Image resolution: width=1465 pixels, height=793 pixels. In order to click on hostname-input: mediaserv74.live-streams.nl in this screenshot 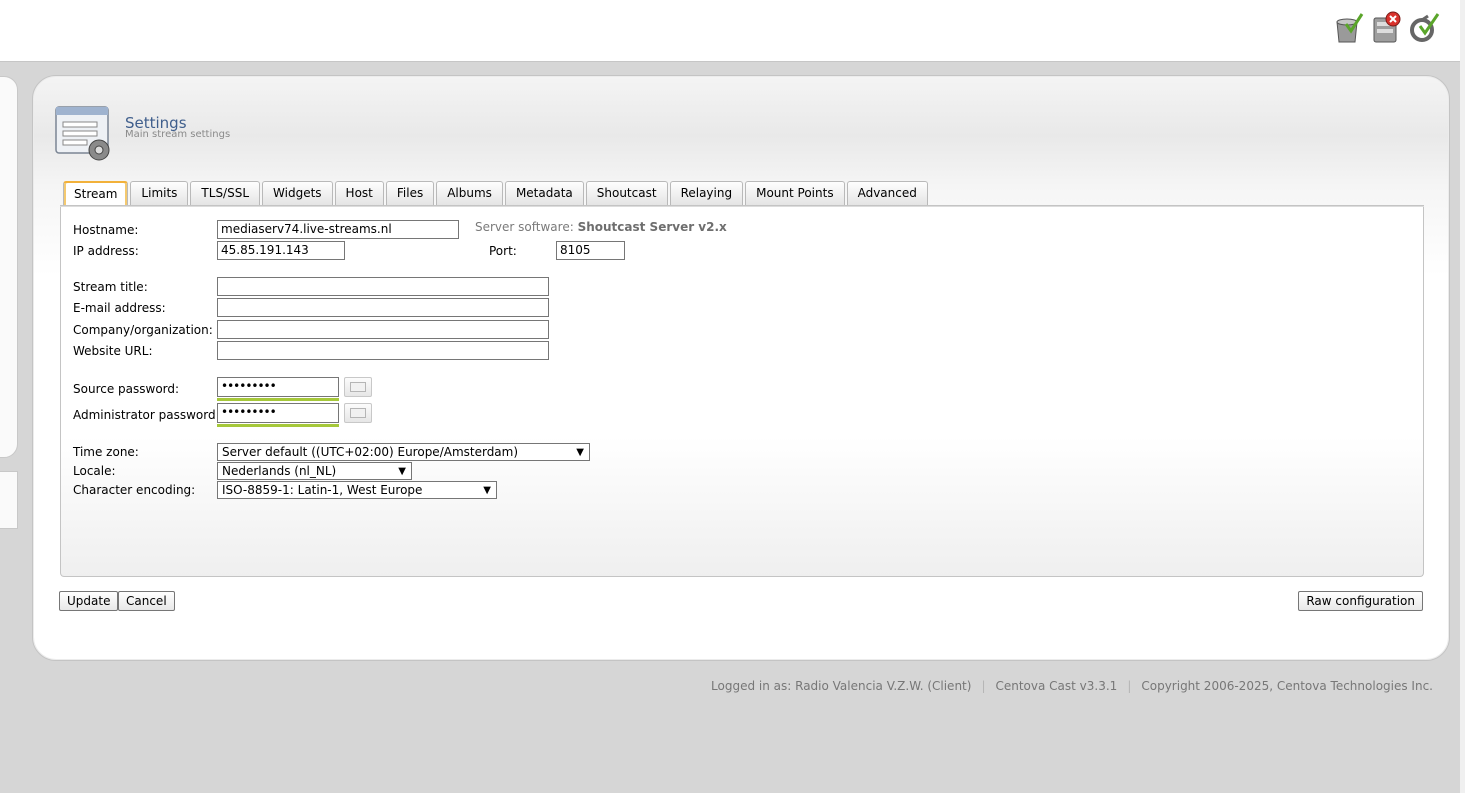, I will do `click(338, 229)`.